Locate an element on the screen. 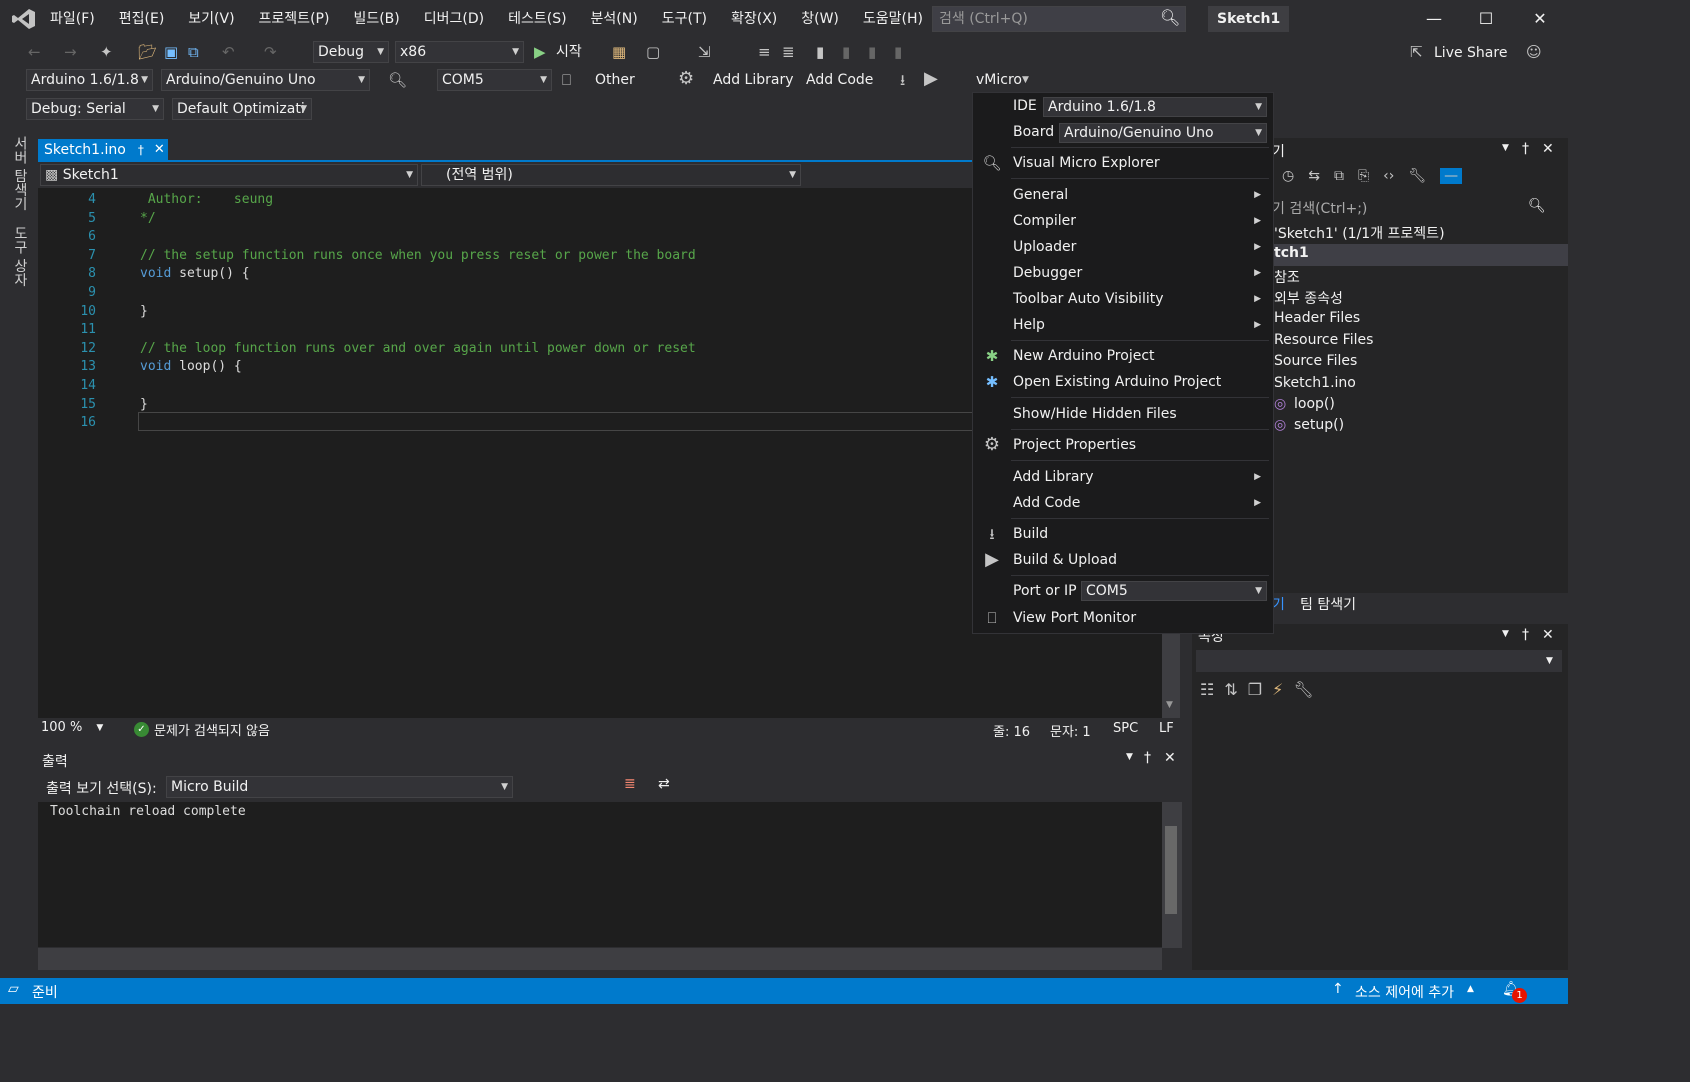  copy-icon: ⎘ is located at coordinates (1363, 176).